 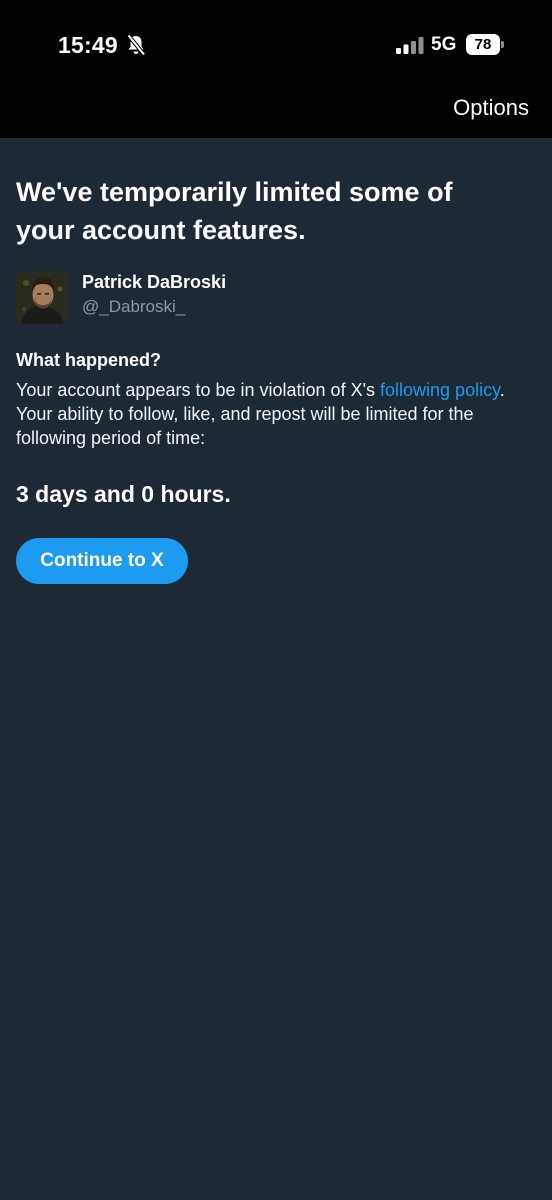 I want to click on battery-level: 78, so click(x=483, y=44).